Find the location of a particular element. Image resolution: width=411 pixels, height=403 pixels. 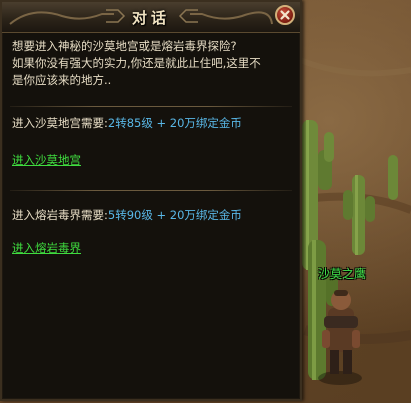

close-button is located at coordinates (285, 15).